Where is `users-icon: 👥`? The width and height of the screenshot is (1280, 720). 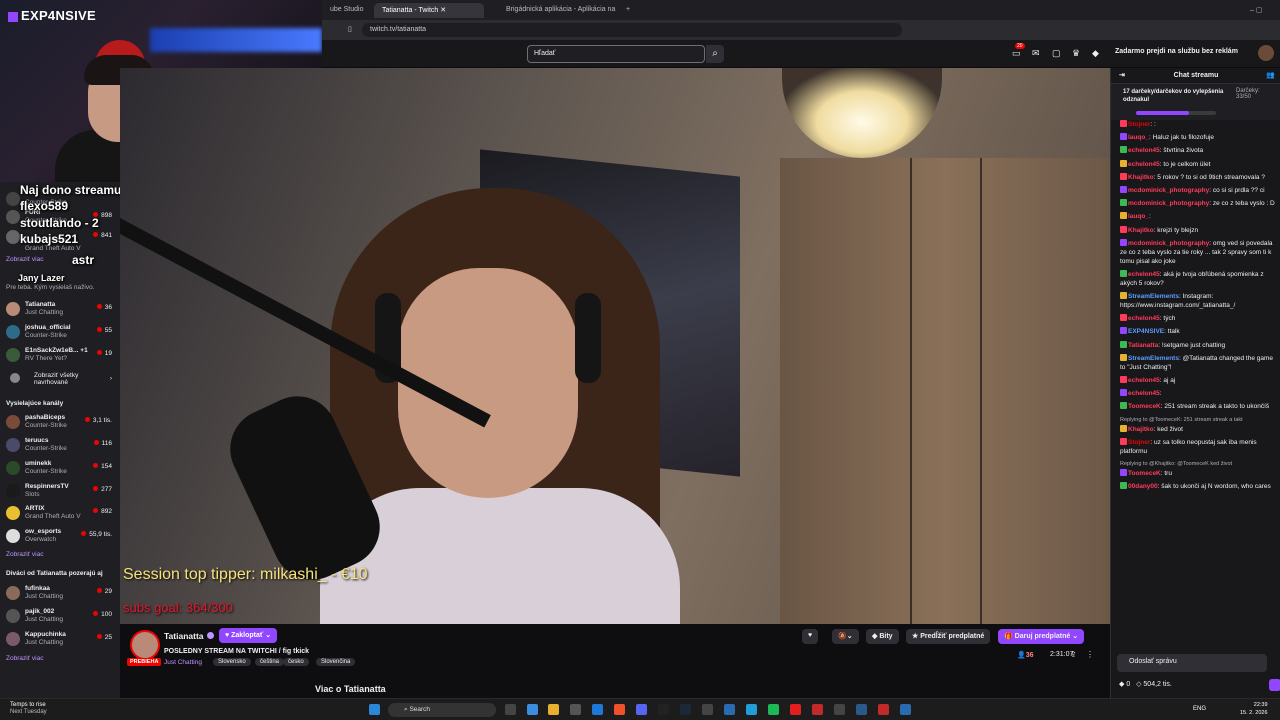 users-icon: 👥 is located at coordinates (1270, 75).